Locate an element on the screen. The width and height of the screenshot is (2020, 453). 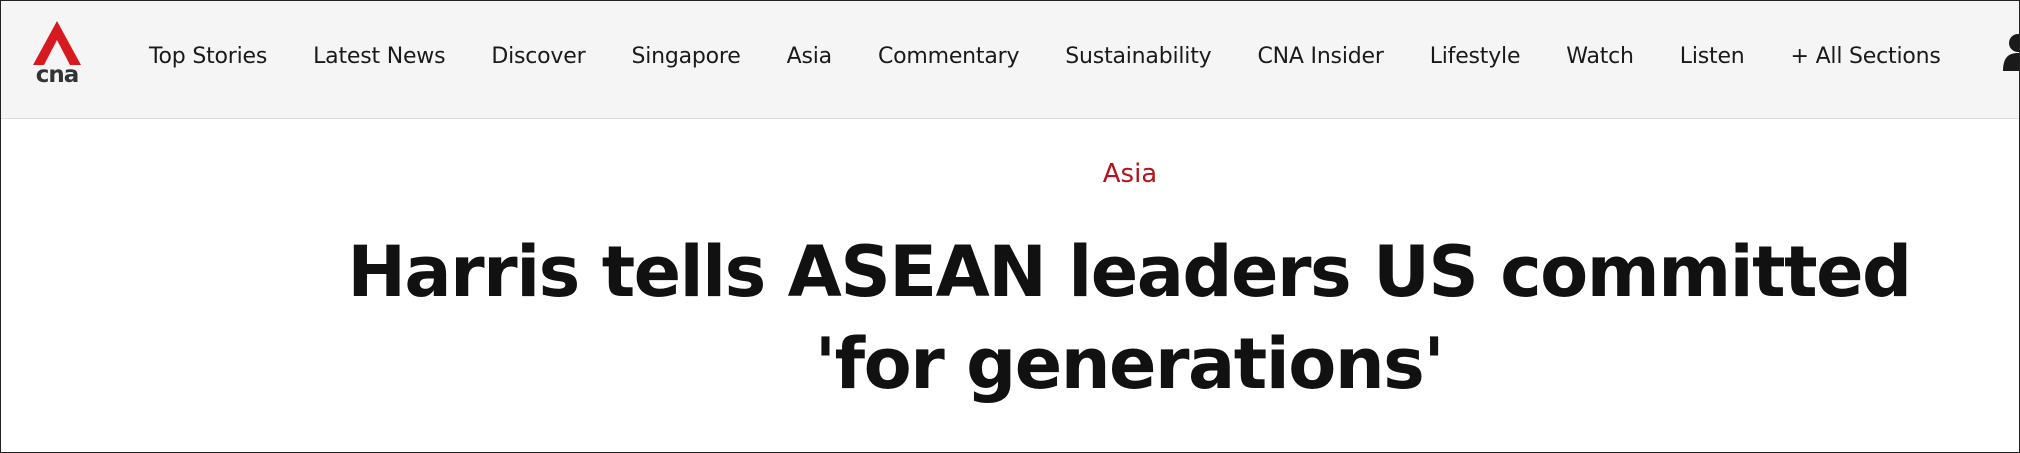
nav-item-discover: Discover is located at coordinates (538, 56).